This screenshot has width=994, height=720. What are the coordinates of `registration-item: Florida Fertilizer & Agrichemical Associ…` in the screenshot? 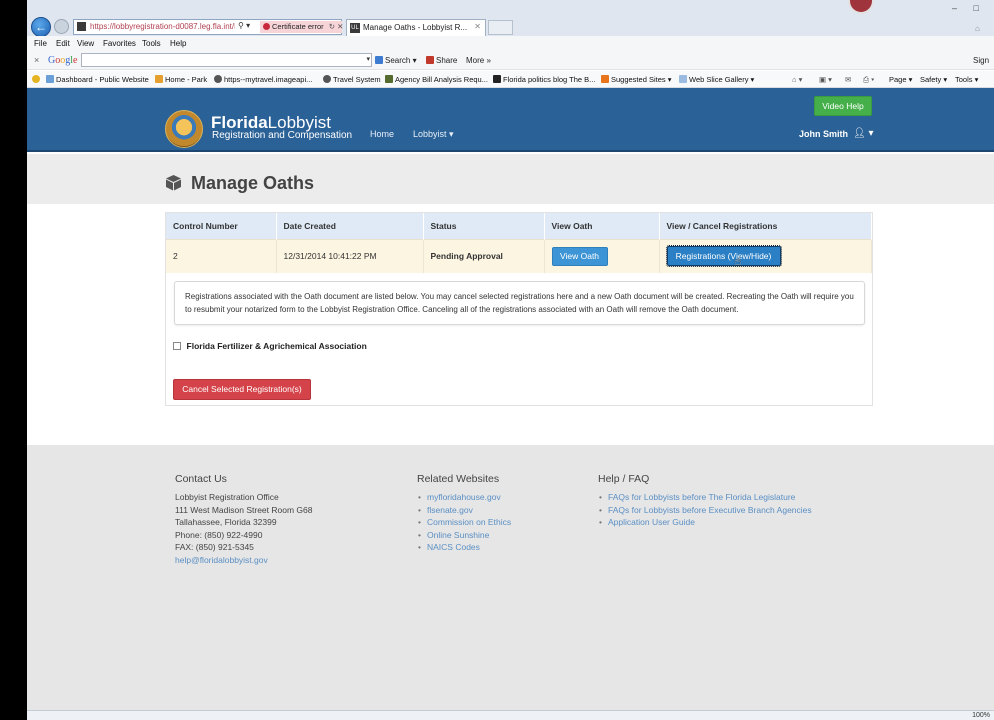 It's located at (270, 346).